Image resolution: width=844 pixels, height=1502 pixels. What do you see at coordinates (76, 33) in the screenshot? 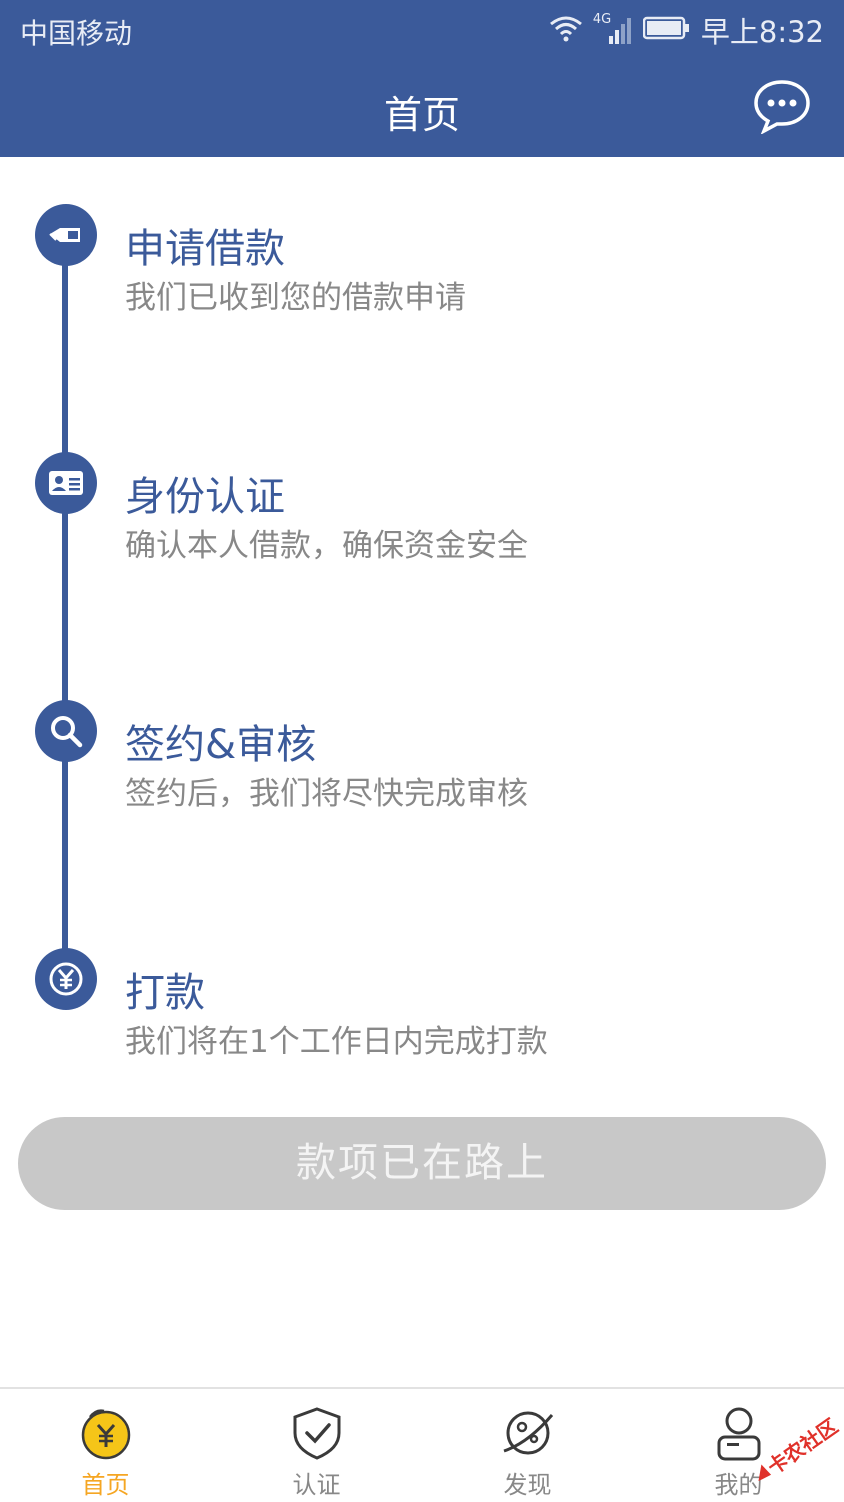
I see `carrier-name: 中国移动` at bounding box center [76, 33].